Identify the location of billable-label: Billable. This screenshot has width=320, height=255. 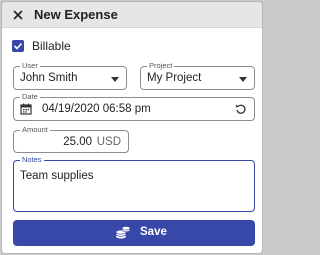
(51, 46).